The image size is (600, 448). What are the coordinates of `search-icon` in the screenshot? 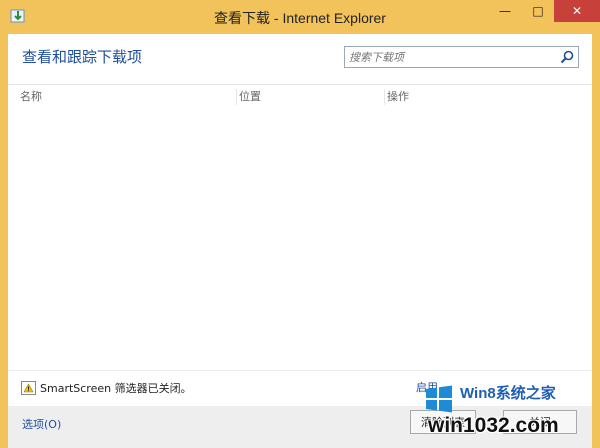 It's located at (567, 56).